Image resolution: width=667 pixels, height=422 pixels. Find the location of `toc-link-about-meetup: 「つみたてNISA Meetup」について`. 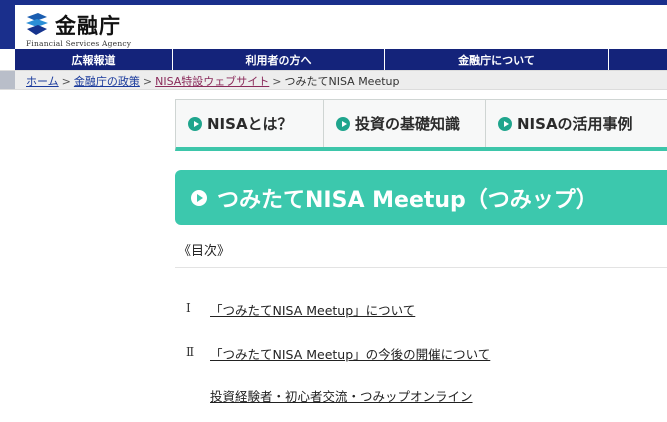

toc-link-about-meetup: 「つみたてNISA Meetup」について is located at coordinates (312, 309).